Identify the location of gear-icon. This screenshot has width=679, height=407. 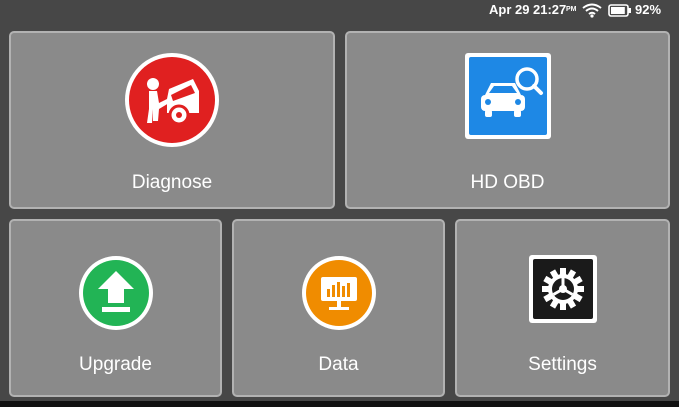
(562, 291).